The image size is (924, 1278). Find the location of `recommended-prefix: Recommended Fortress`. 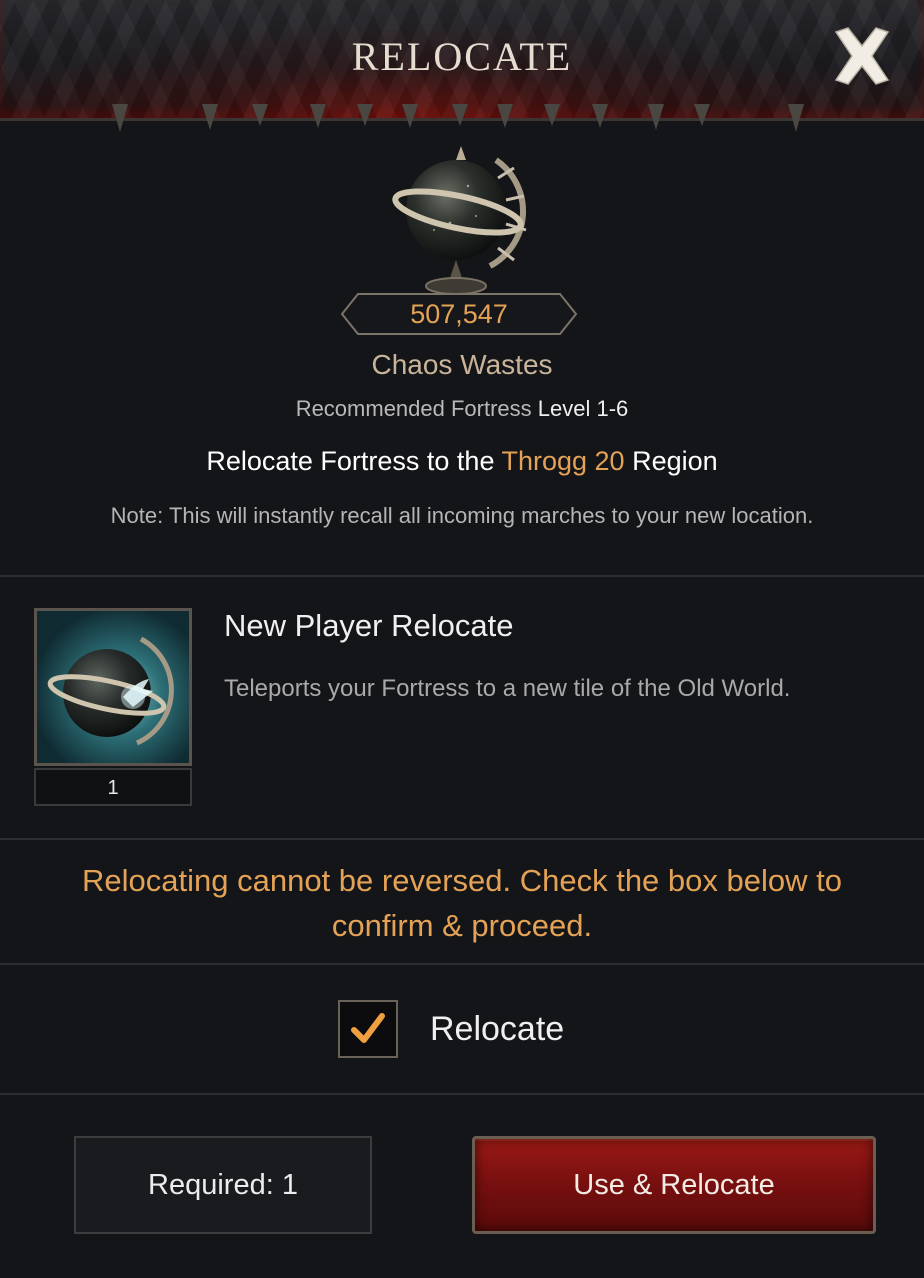

recommended-prefix: Recommended Fortress is located at coordinates (416, 408).